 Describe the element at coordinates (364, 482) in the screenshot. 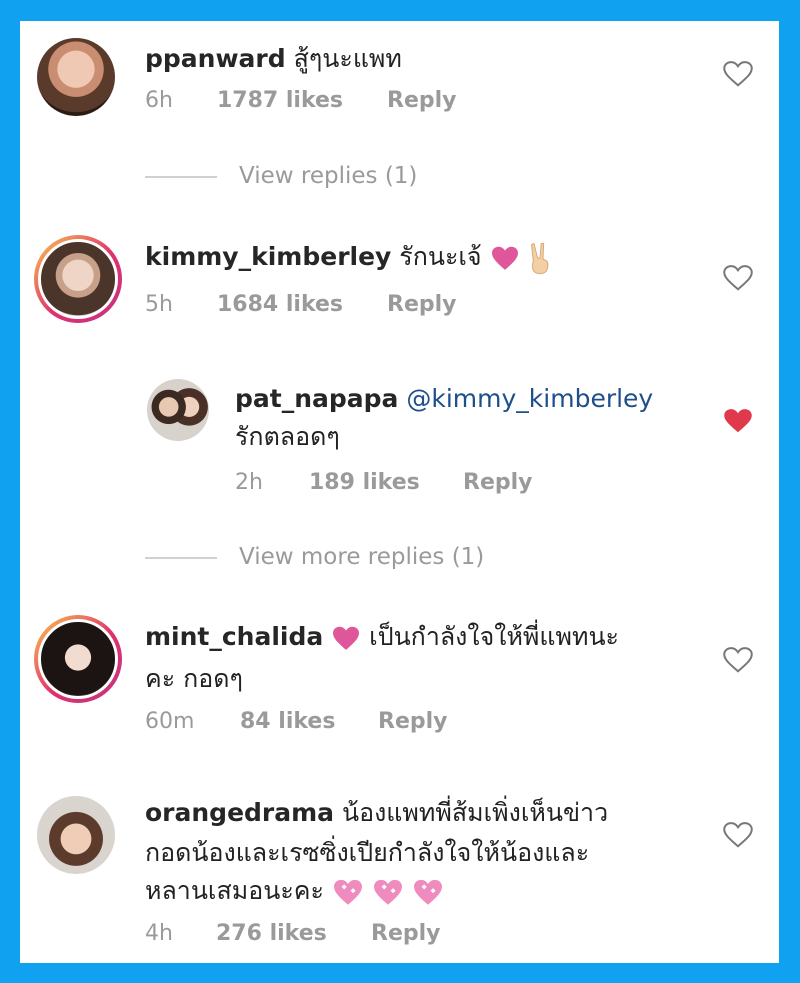

I see `likes-count: 189 likes` at that location.